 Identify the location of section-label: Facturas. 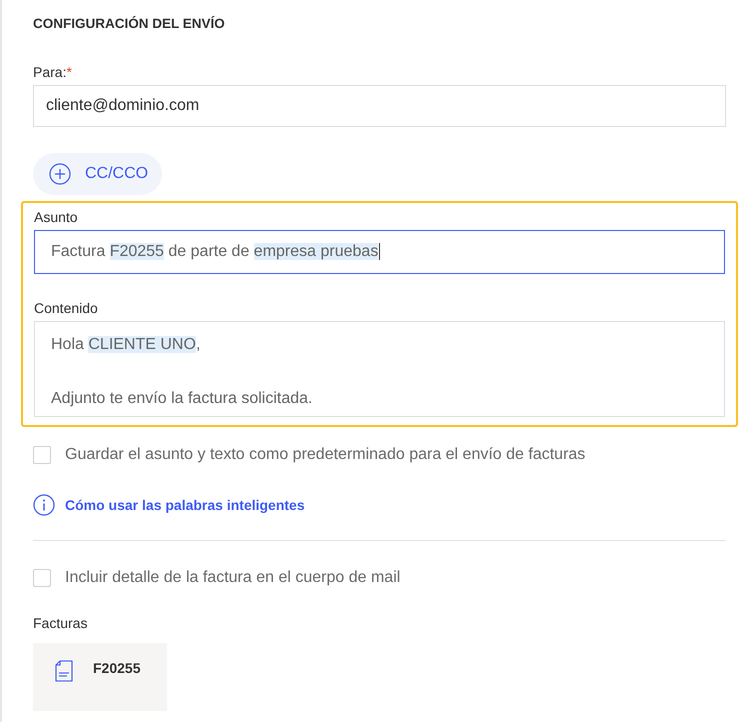
(60, 623).